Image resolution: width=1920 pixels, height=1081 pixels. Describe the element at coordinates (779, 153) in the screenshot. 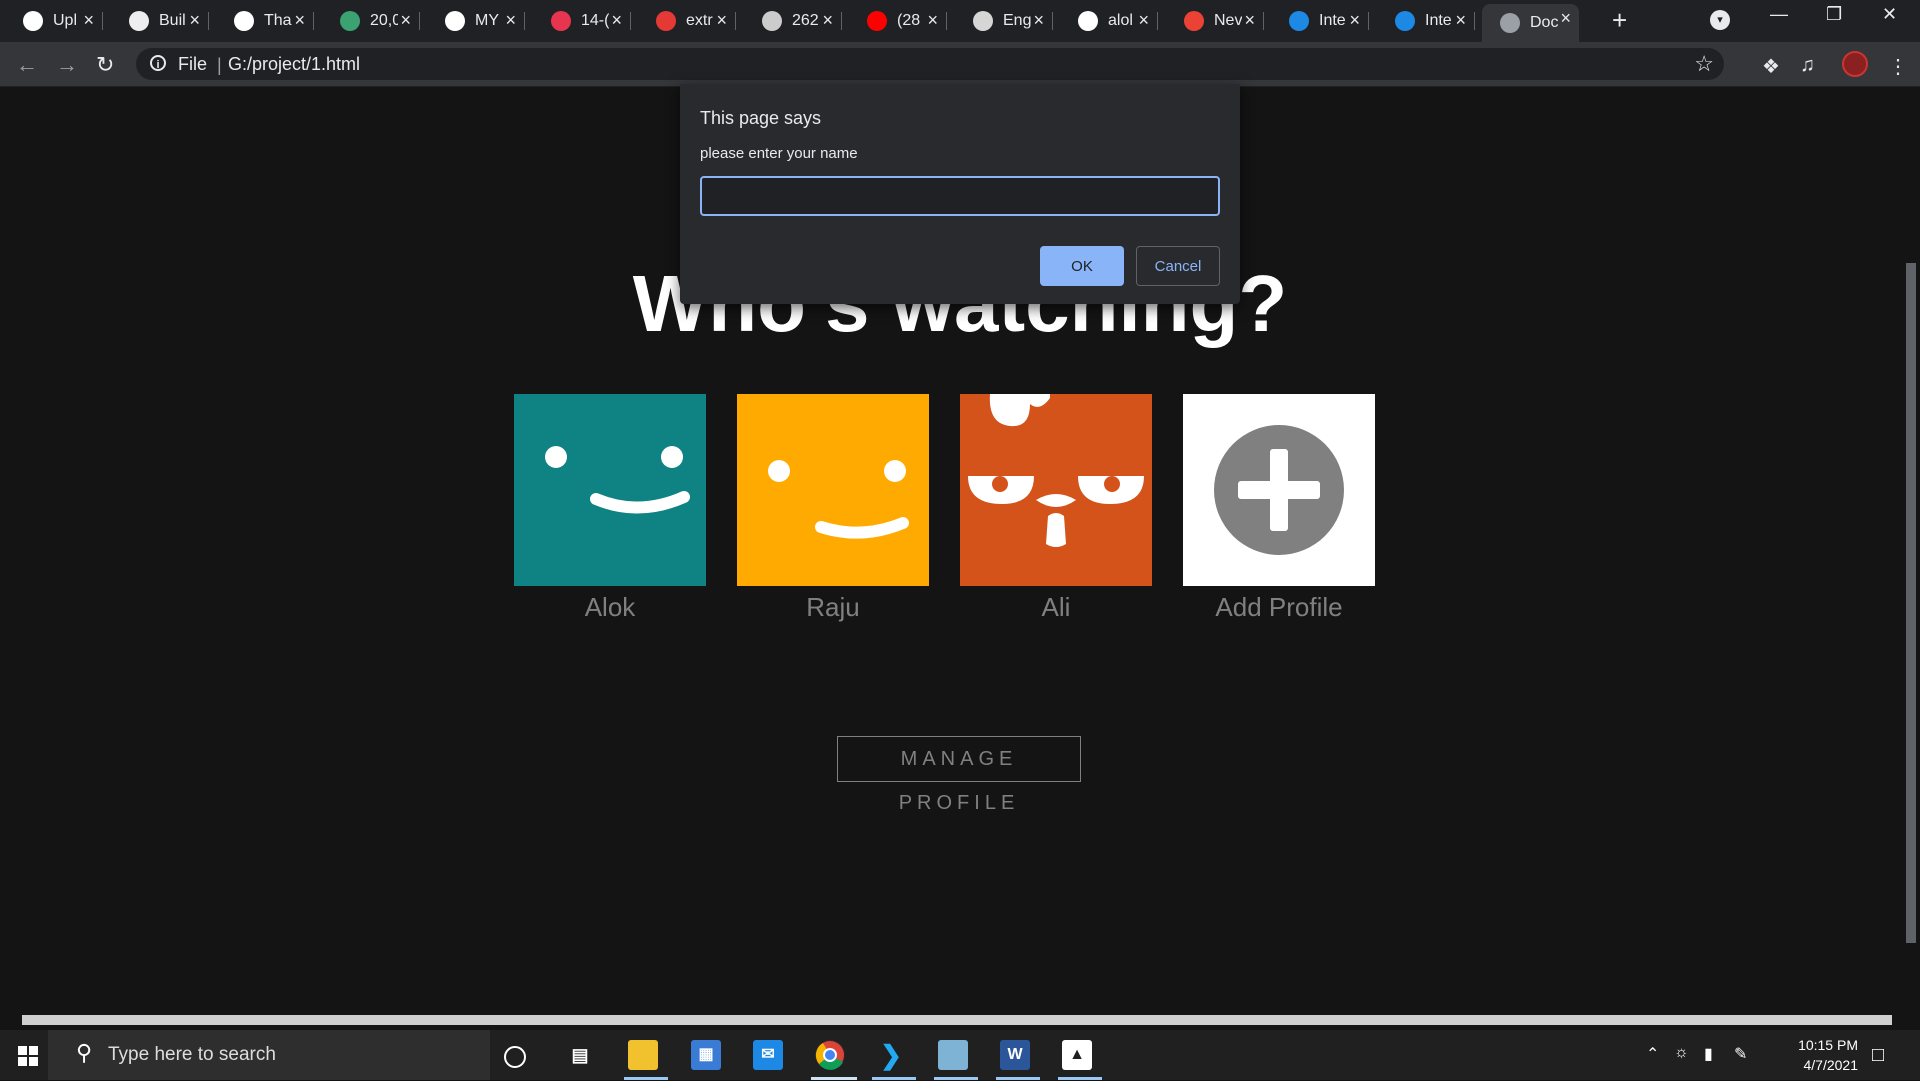

I see `dialog-message: please enter your name` at that location.